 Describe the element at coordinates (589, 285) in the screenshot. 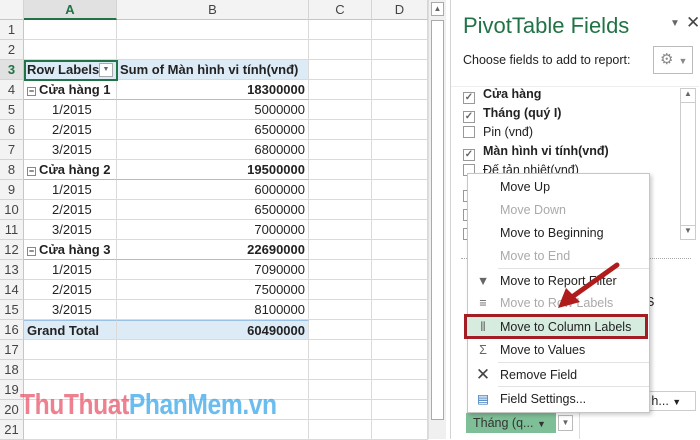

I see `callout-arrow-icon` at that location.